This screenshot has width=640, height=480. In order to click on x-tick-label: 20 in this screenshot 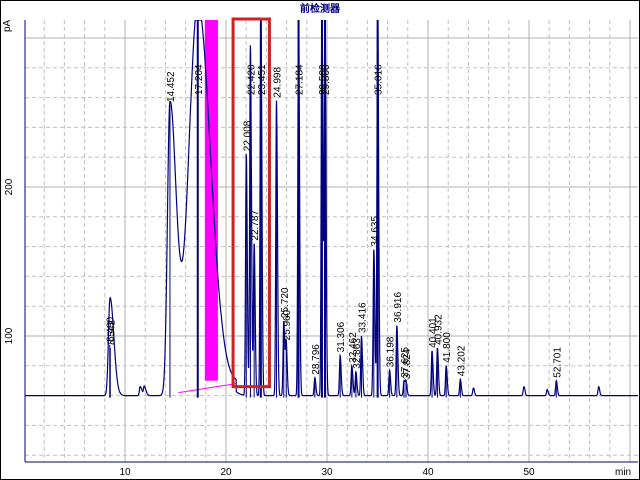, I will do `click(226, 472)`.